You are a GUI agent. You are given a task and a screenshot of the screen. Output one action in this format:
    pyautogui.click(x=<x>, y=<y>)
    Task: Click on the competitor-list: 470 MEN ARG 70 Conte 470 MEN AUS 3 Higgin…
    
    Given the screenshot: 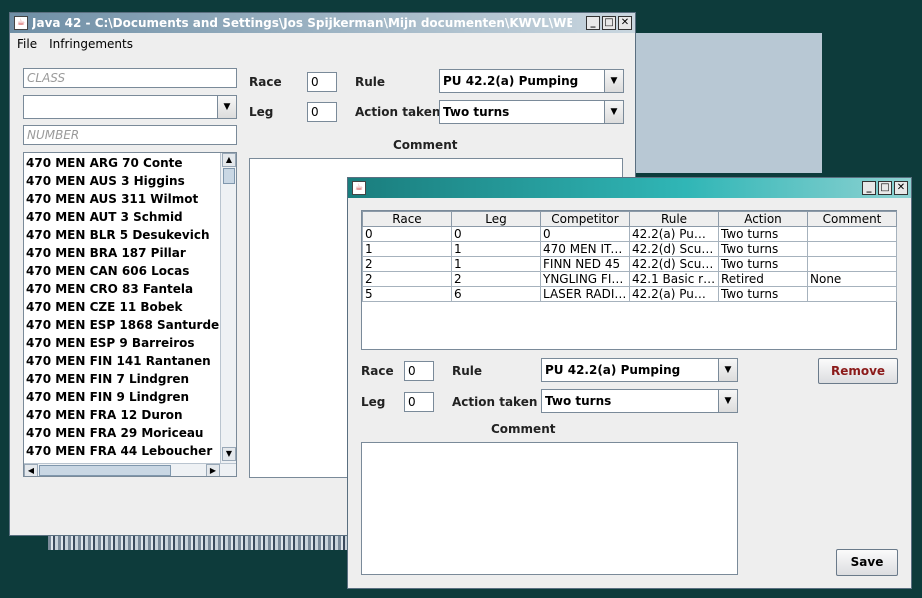 What is the action you would take?
    pyautogui.click(x=130, y=314)
    